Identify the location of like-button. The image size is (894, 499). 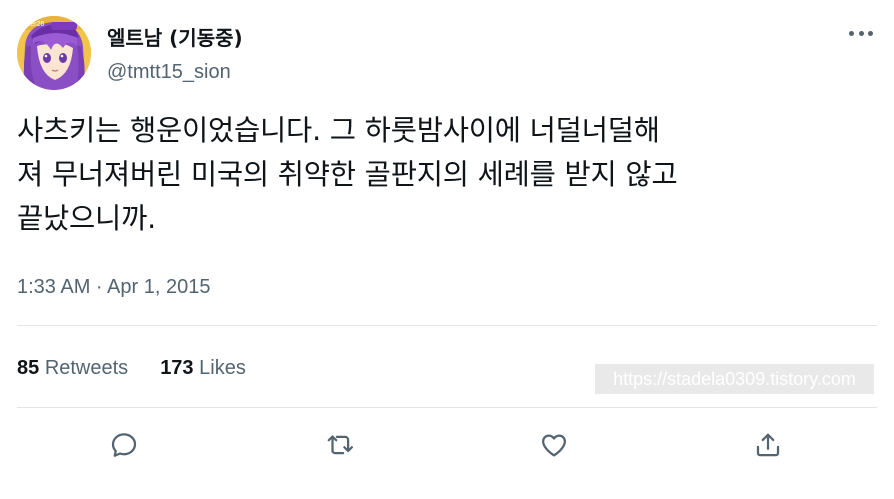
(554, 445).